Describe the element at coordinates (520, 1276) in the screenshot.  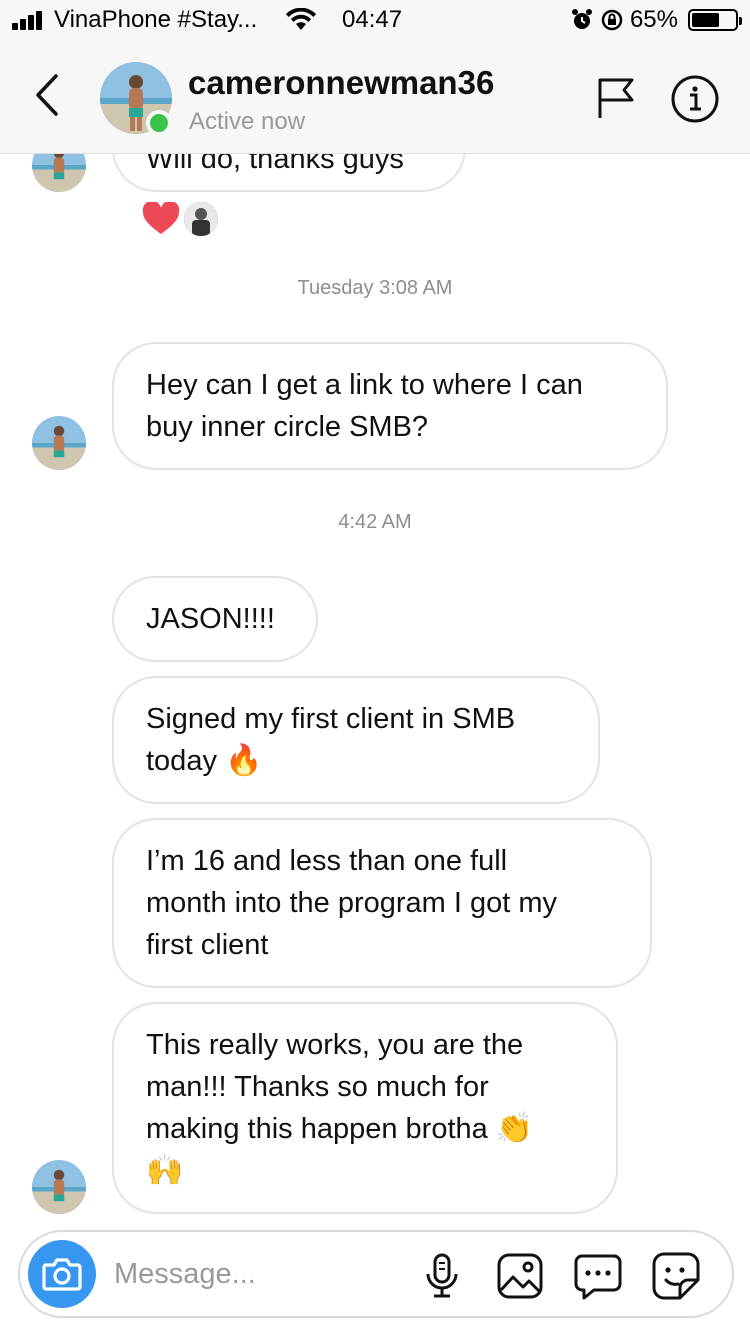
I see `gallery-icon` at that location.